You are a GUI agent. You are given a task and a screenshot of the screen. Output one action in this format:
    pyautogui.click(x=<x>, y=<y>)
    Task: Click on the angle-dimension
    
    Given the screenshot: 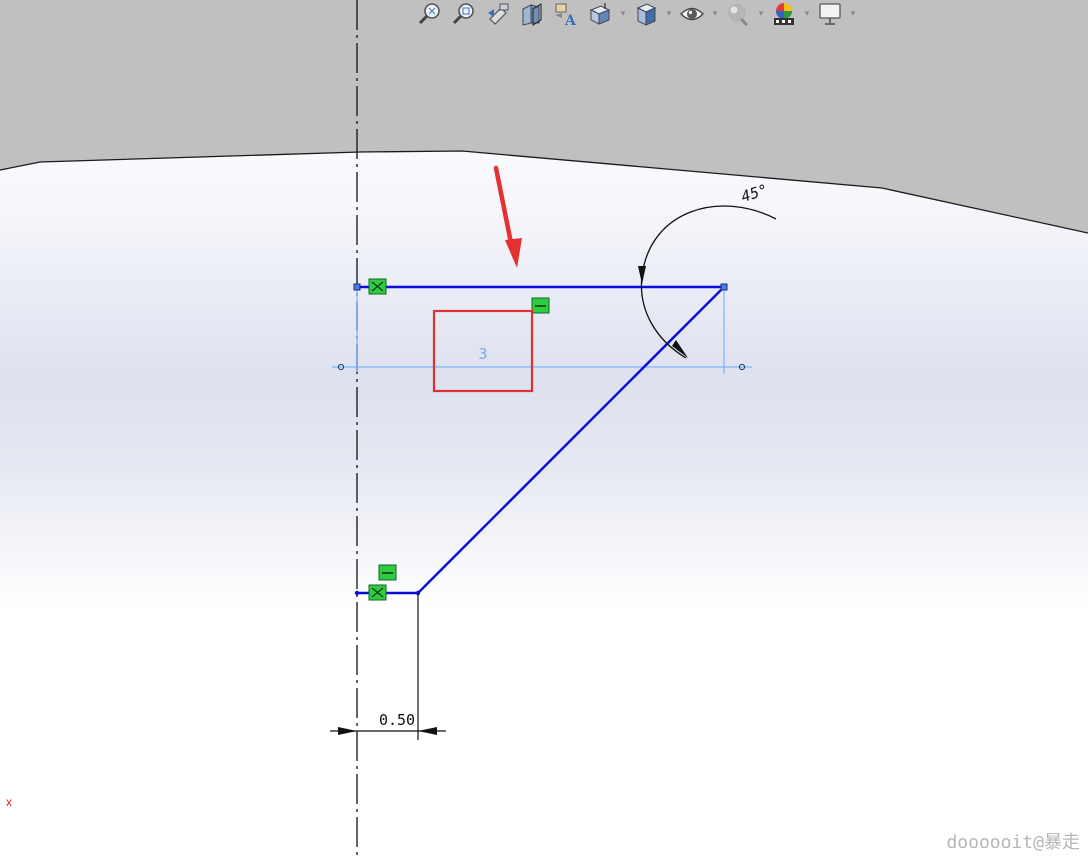 What is the action you would take?
    pyautogui.click(x=707, y=282)
    